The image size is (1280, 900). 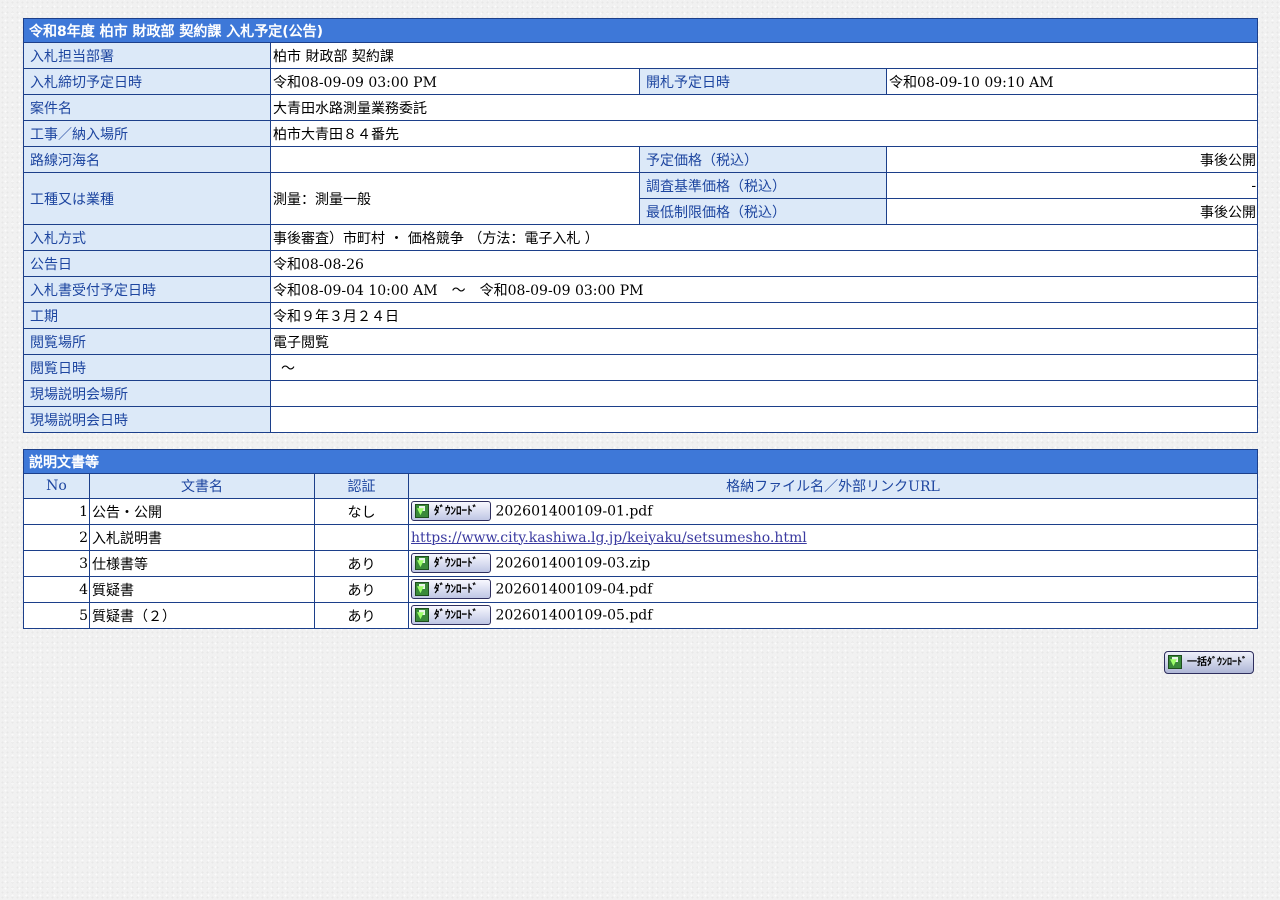 I want to click on view-date-label: 閲覧日時, so click(x=147, y=367).